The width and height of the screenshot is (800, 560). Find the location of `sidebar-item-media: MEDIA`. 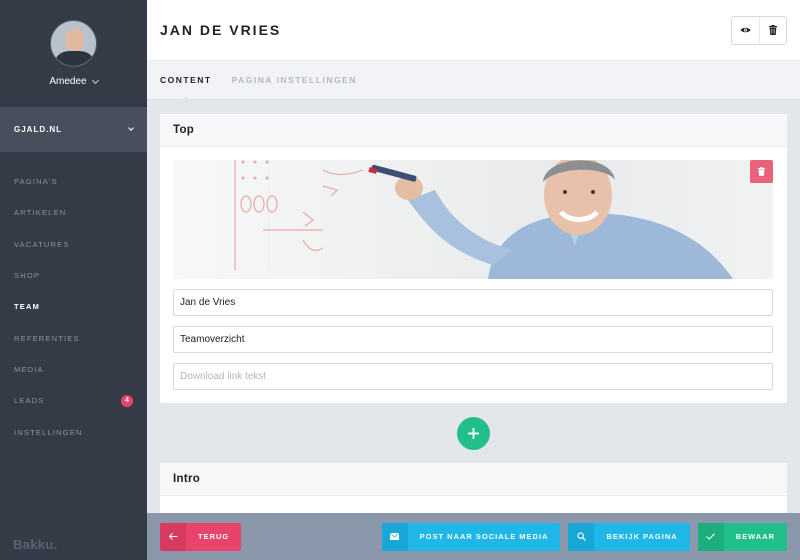

sidebar-item-media: MEDIA is located at coordinates (73, 369).